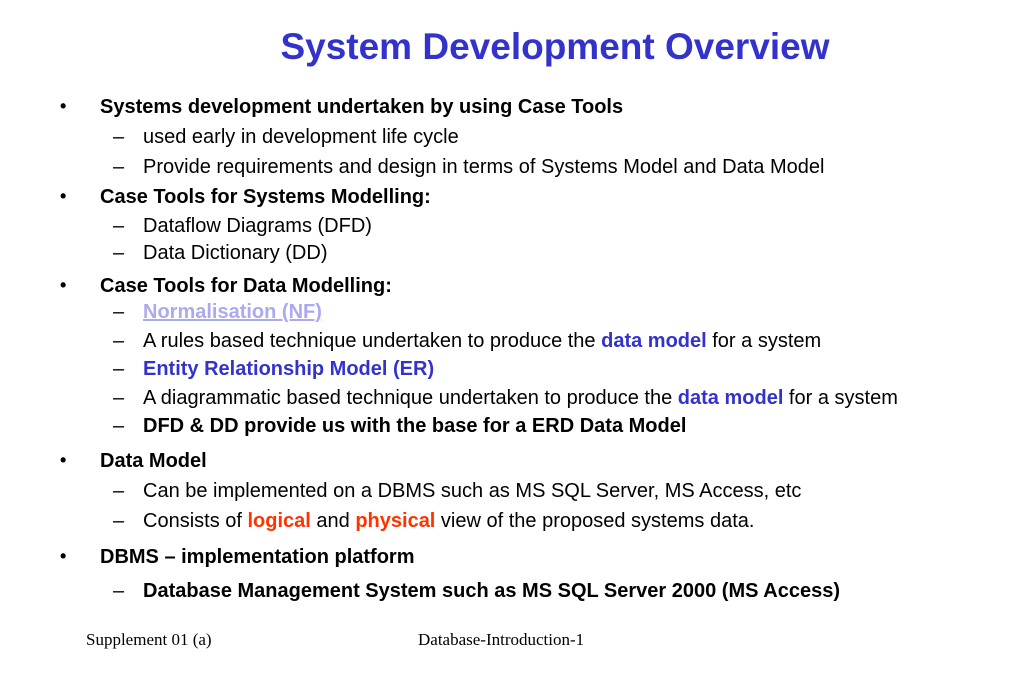  I want to click on bullet-text: Data Model, so click(153, 461).